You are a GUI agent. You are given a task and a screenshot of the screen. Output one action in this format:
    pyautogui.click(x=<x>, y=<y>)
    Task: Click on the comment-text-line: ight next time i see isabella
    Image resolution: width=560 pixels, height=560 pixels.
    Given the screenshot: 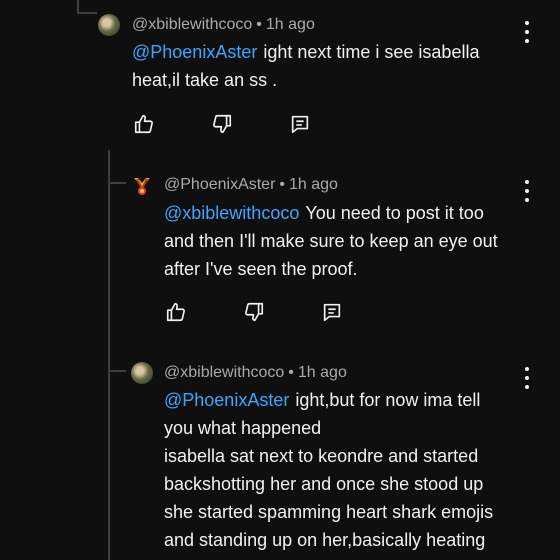 What is the action you would take?
    pyautogui.click(x=371, y=52)
    